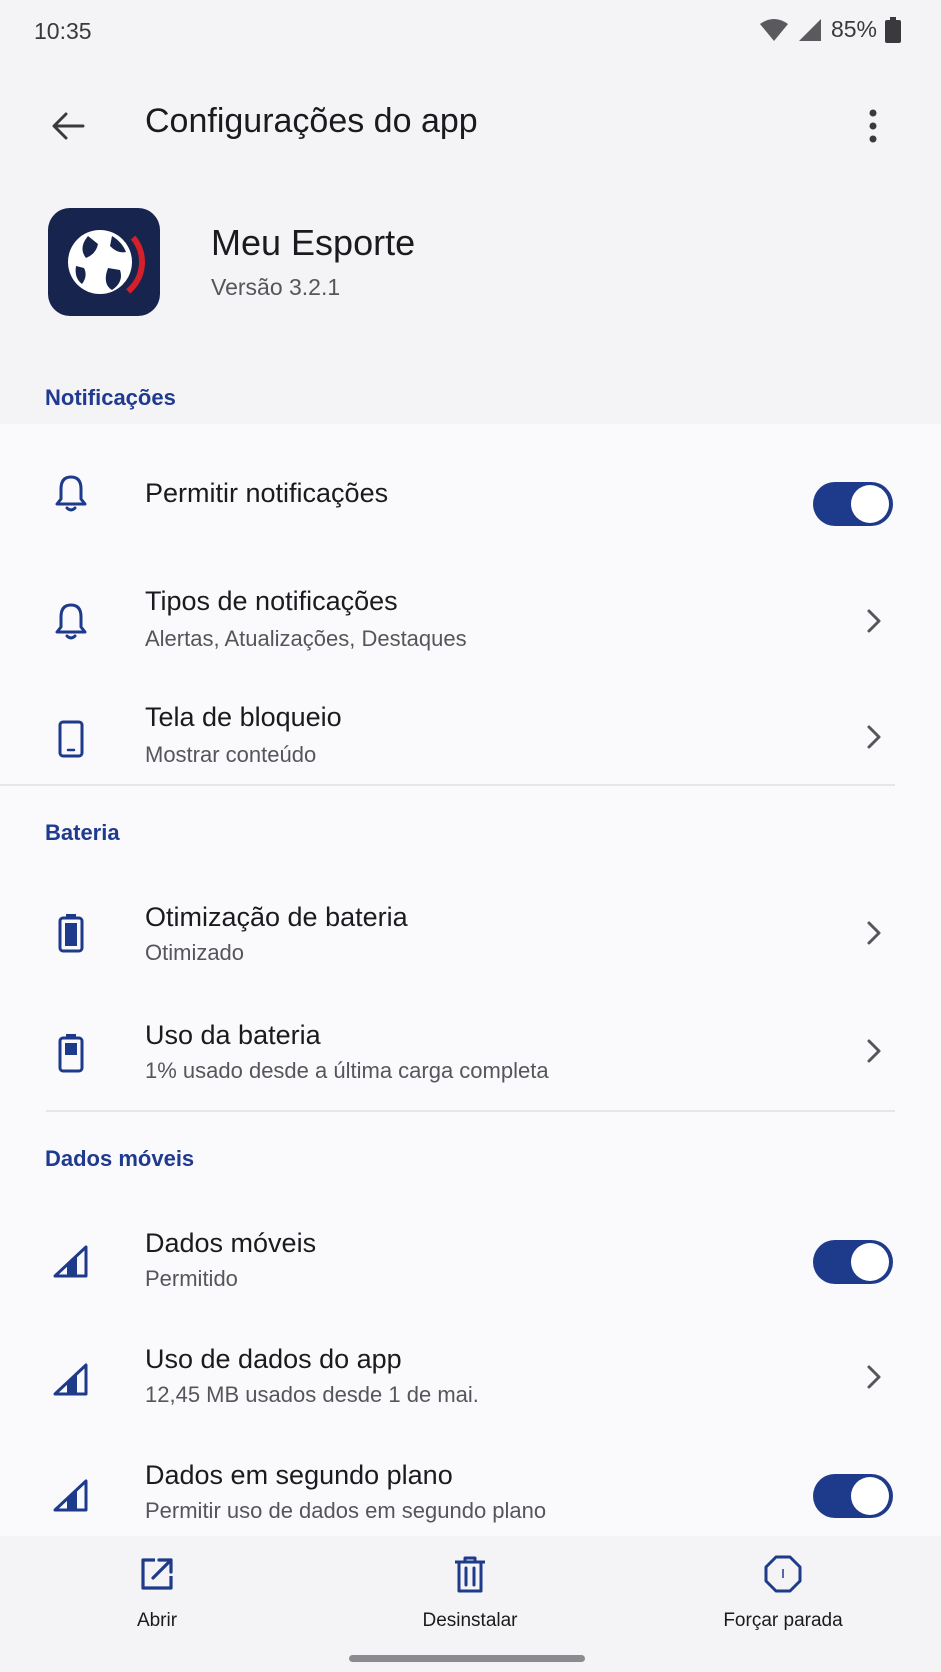  Describe the element at coordinates (195, 952) in the screenshot. I see `row-subtitle: Otimizado` at that location.